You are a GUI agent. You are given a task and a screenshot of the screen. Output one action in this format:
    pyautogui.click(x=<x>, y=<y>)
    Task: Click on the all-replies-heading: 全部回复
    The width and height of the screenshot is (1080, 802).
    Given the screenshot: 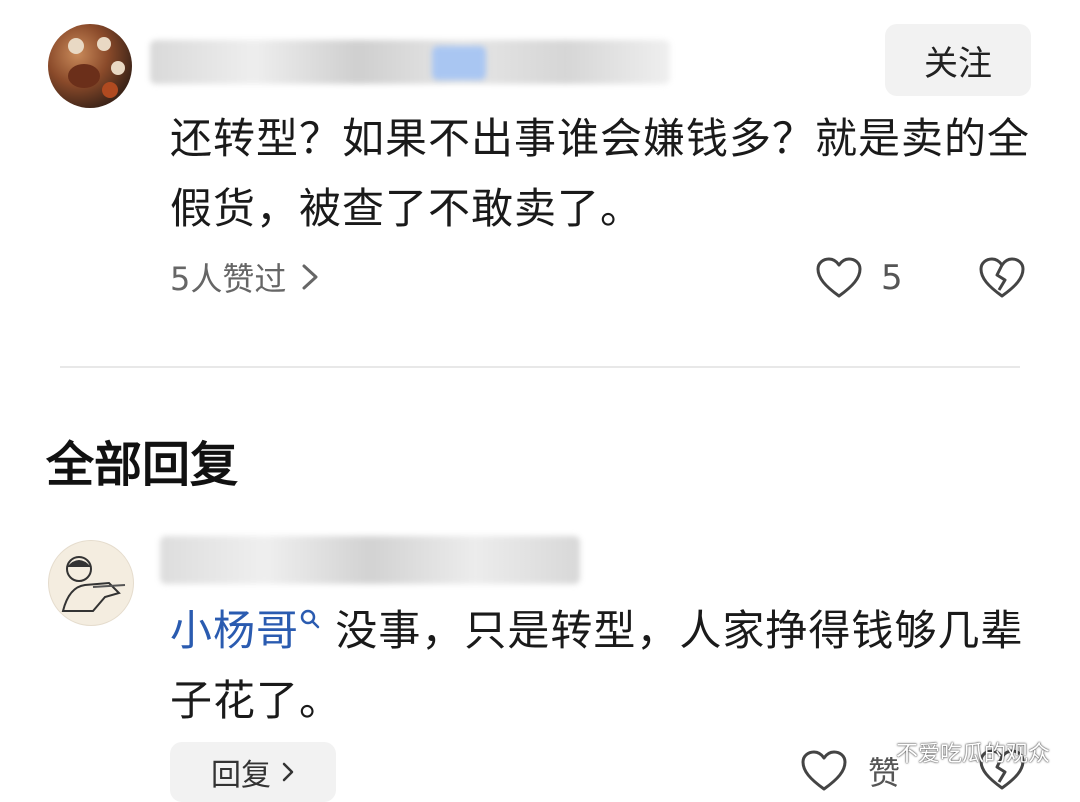 What is the action you would take?
    pyautogui.click(x=142, y=465)
    